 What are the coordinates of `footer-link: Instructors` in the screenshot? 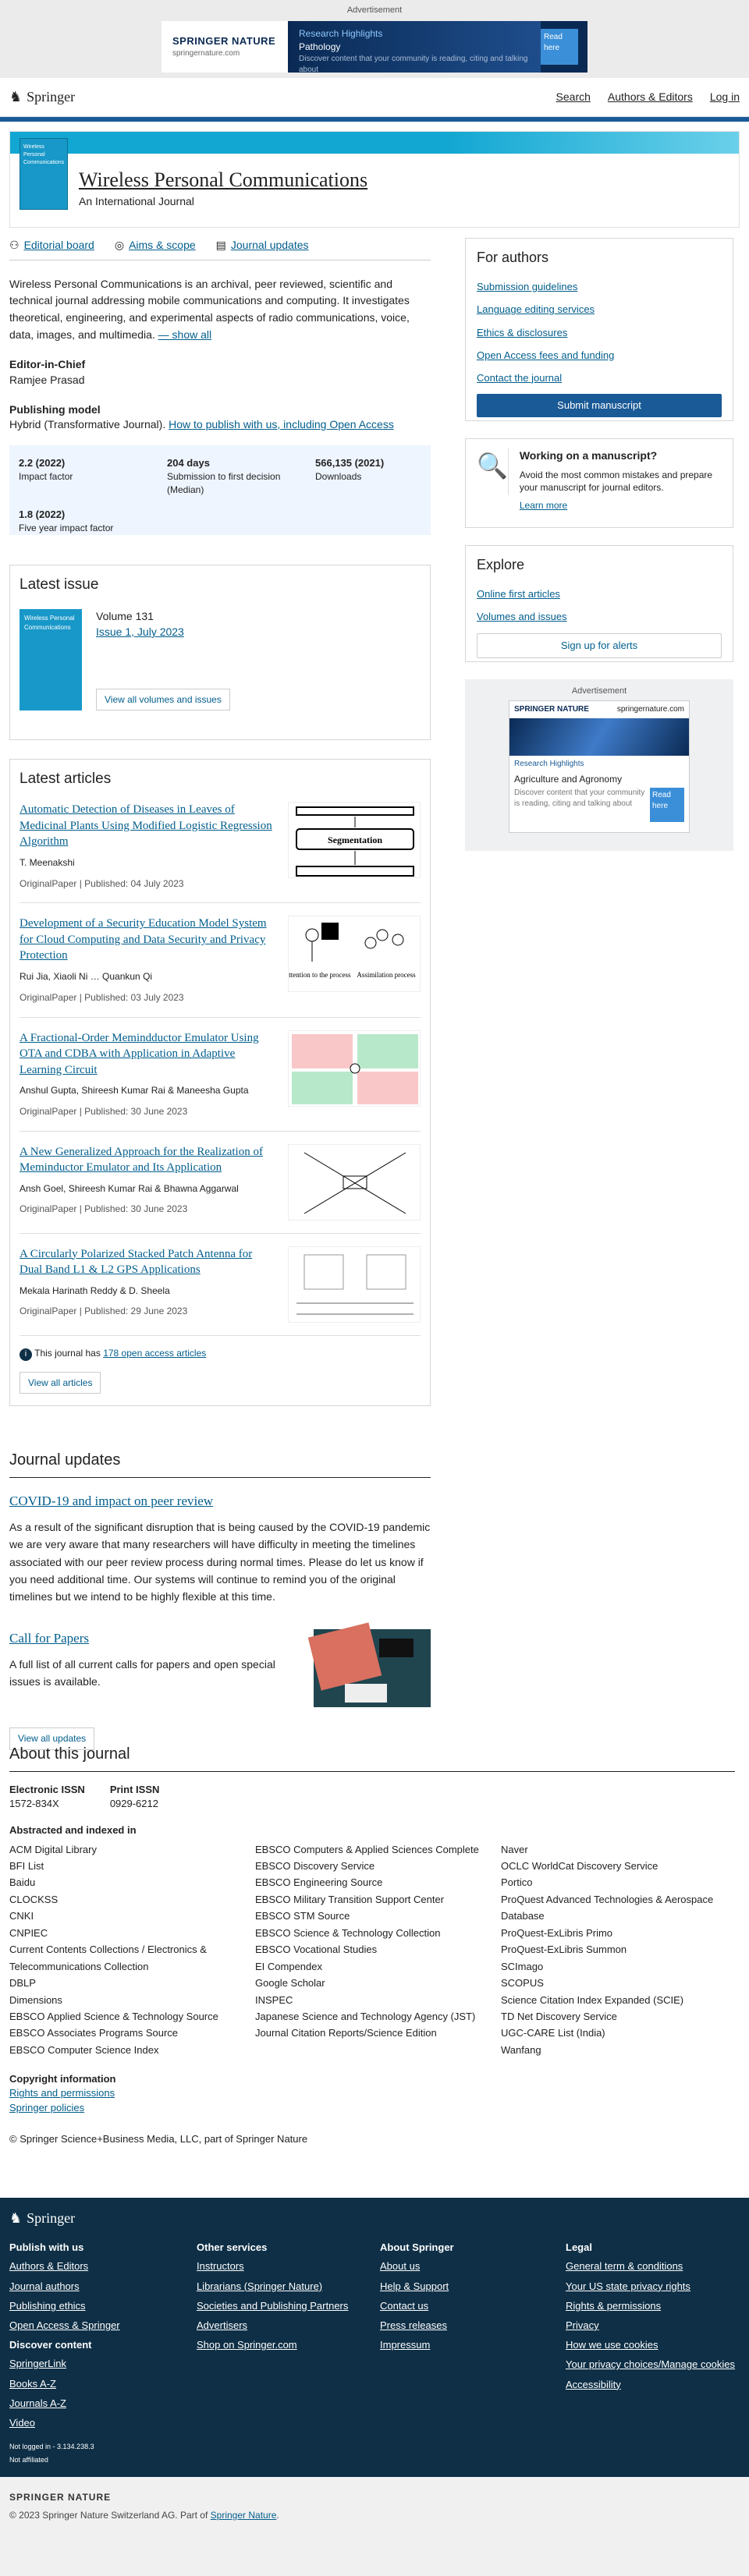 It's located at (288, 2266).